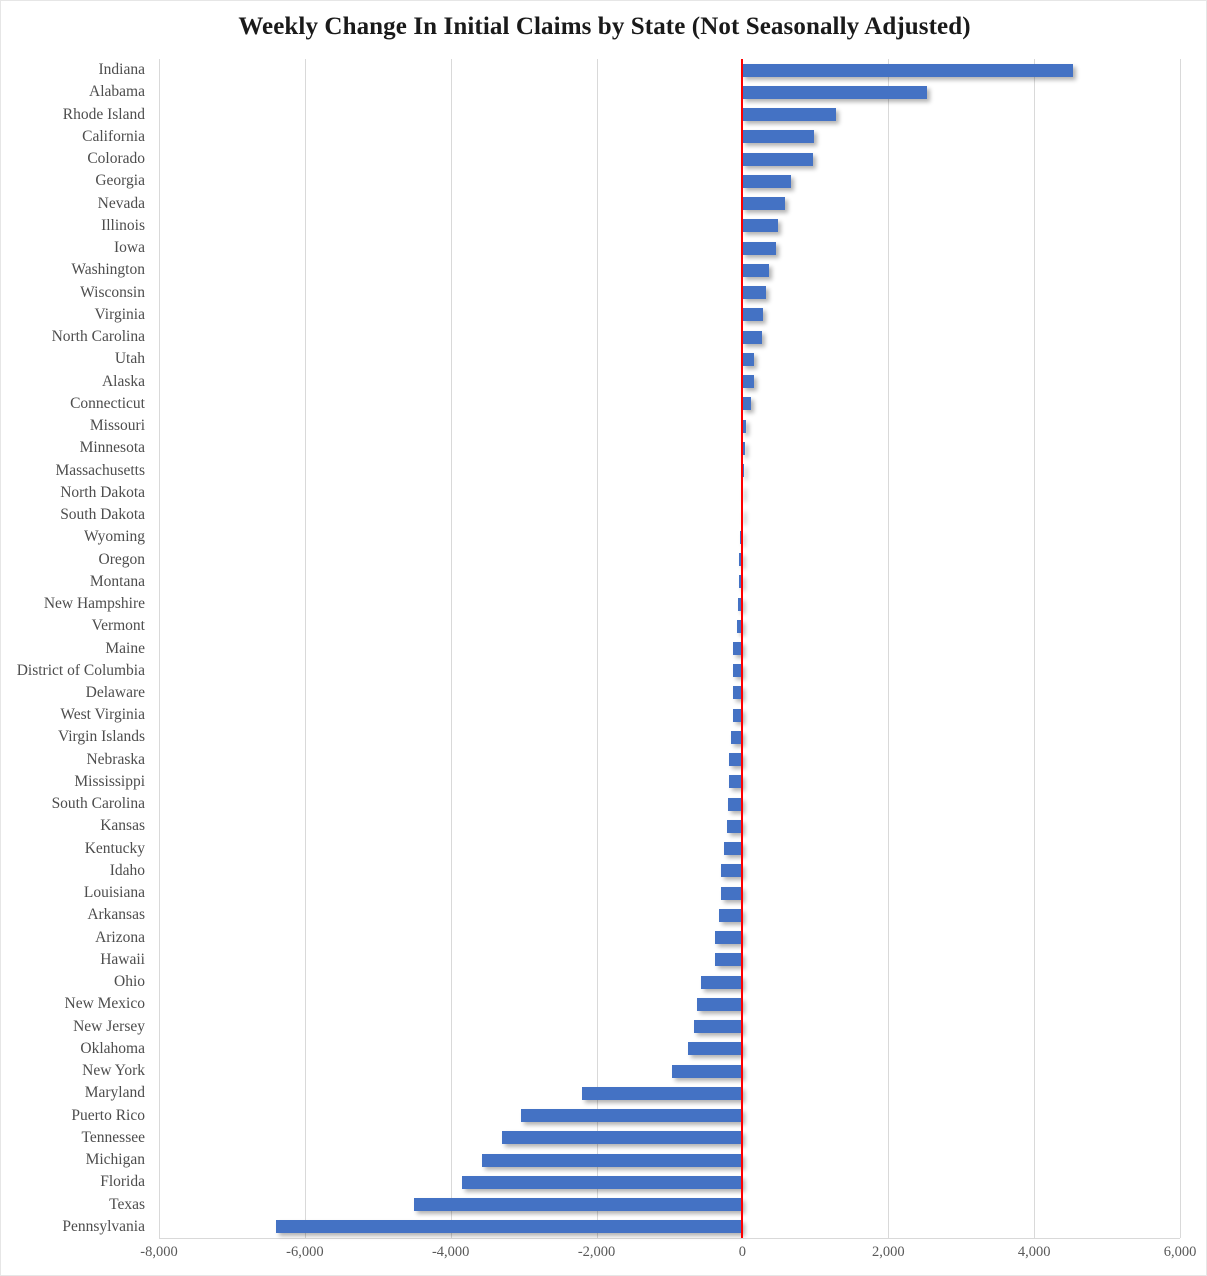 This screenshot has width=1207, height=1276. What do you see at coordinates (450, 1252) in the screenshot?
I see `x-tick-label: -4,000` at bounding box center [450, 1252].